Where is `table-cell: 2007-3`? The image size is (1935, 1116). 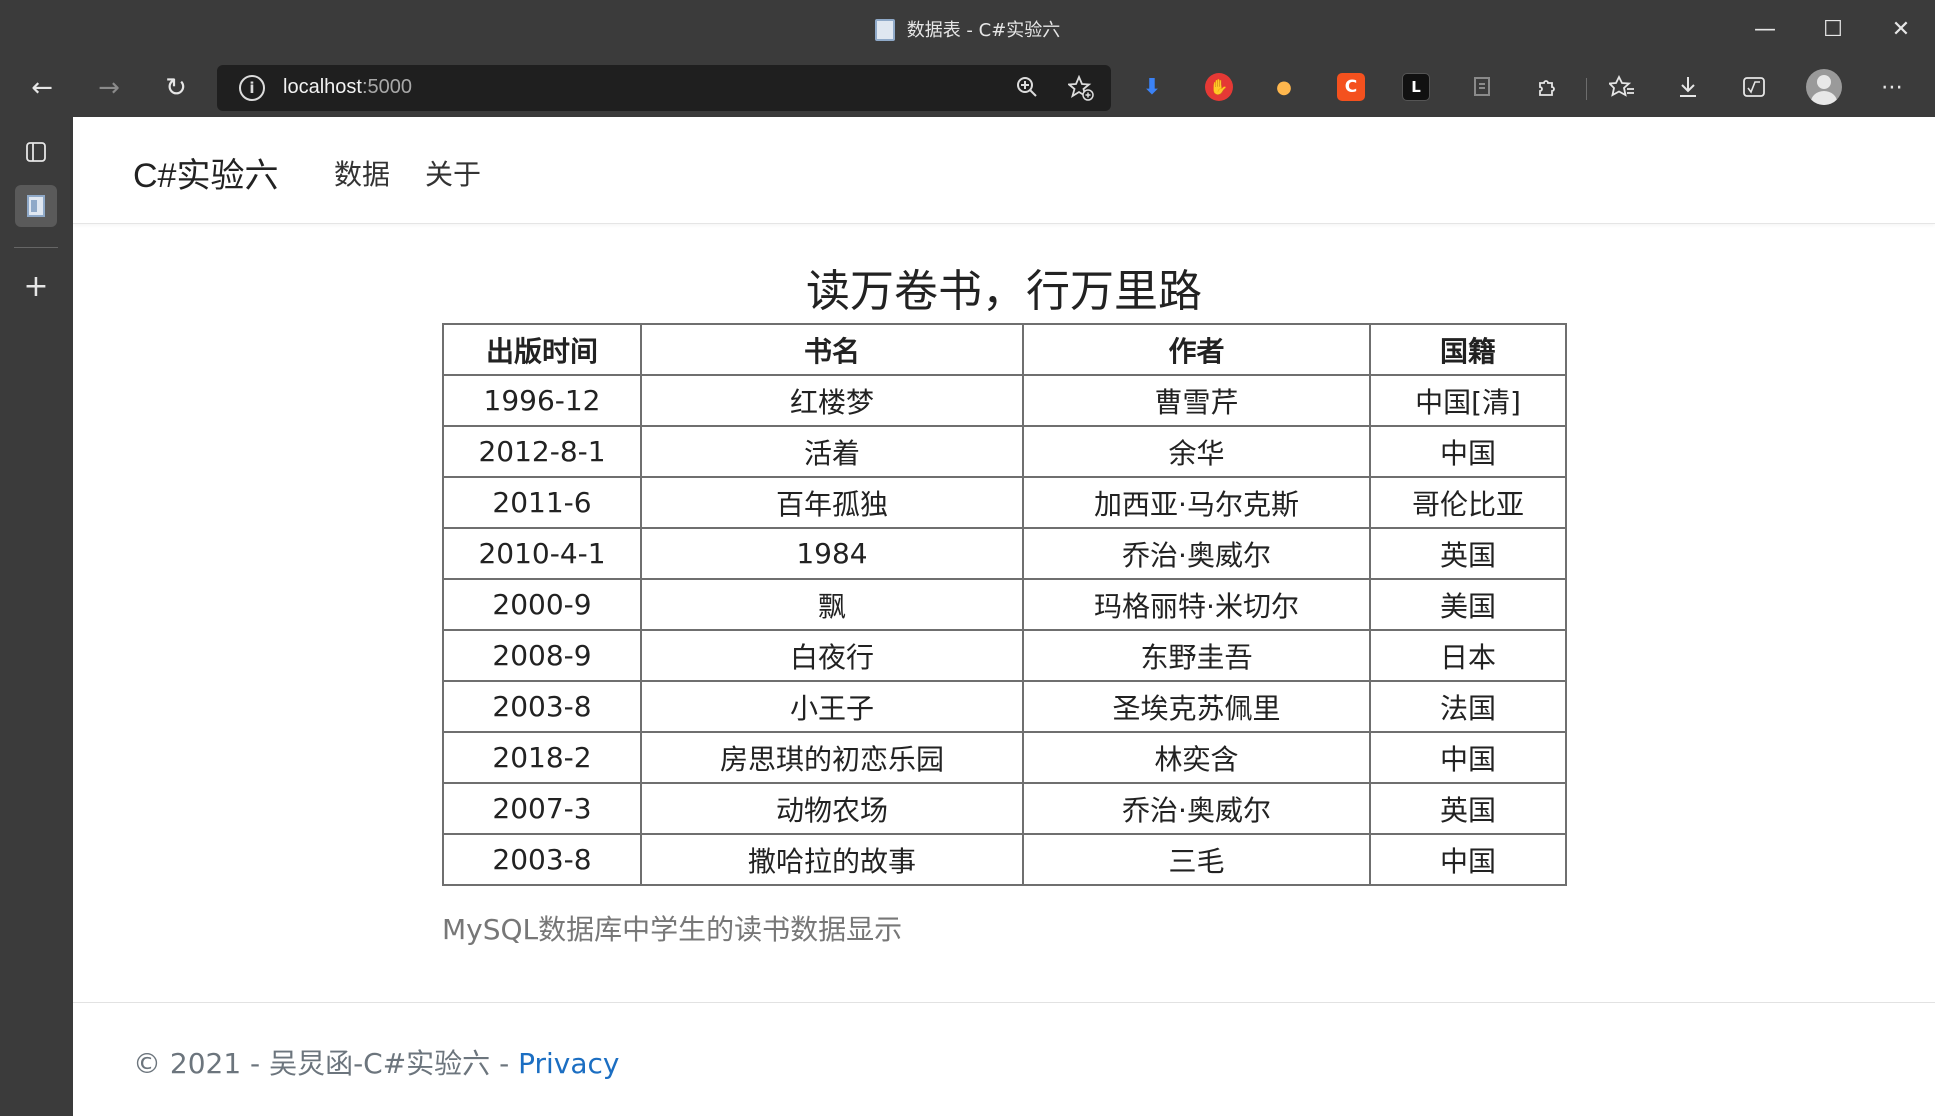
table-cell: 2007-3 is located at coordinates (542, 808).